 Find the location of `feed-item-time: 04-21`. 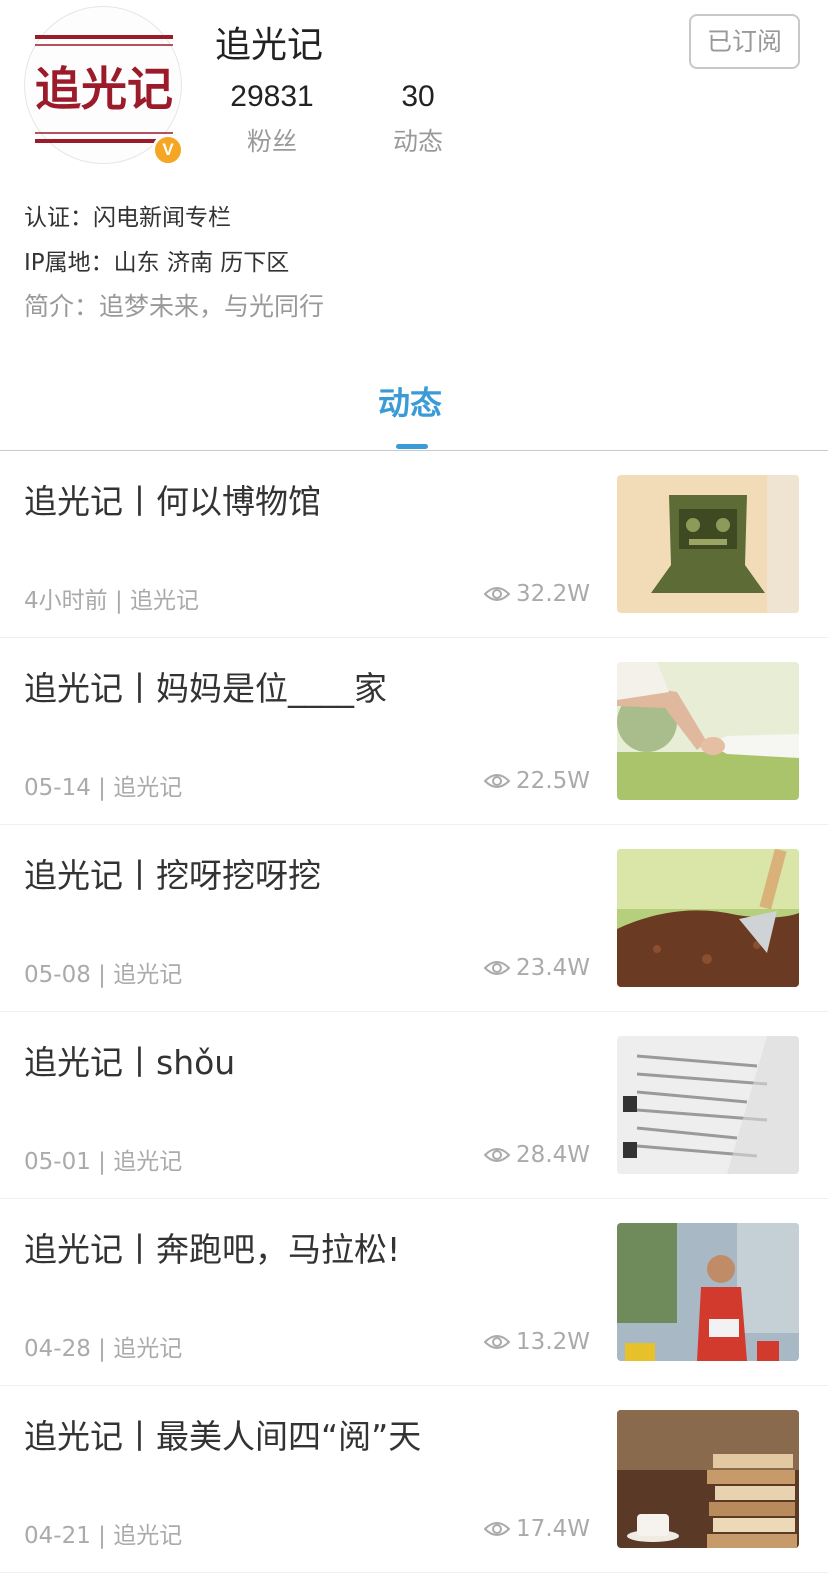

feed-item-time: 04-21 is located at coordinates (57, 1536).